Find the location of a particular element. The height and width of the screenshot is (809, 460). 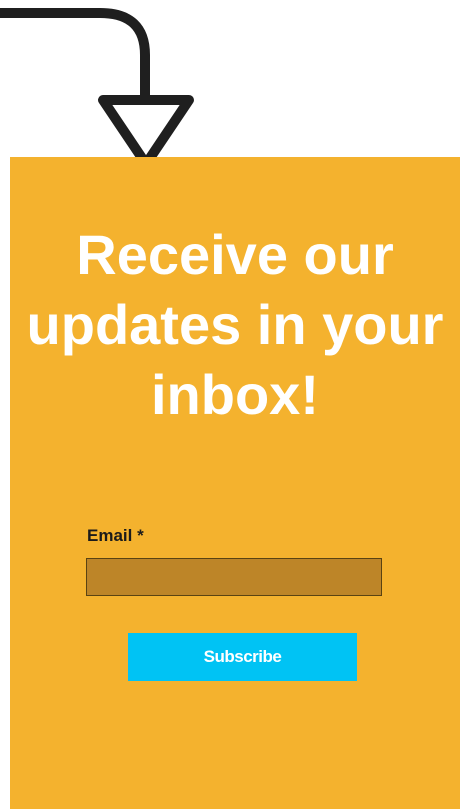

curved-down-arrow-icon is located at coordinates (97, 88).